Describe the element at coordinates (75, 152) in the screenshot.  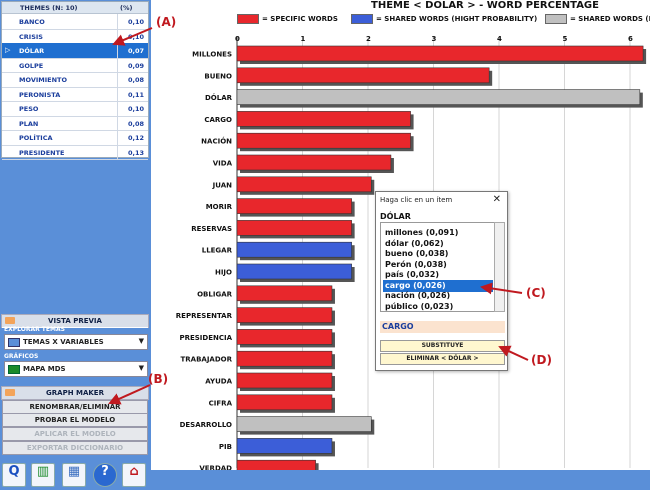
I see `theme-row: PRESIDENTE 0,13` at that location.